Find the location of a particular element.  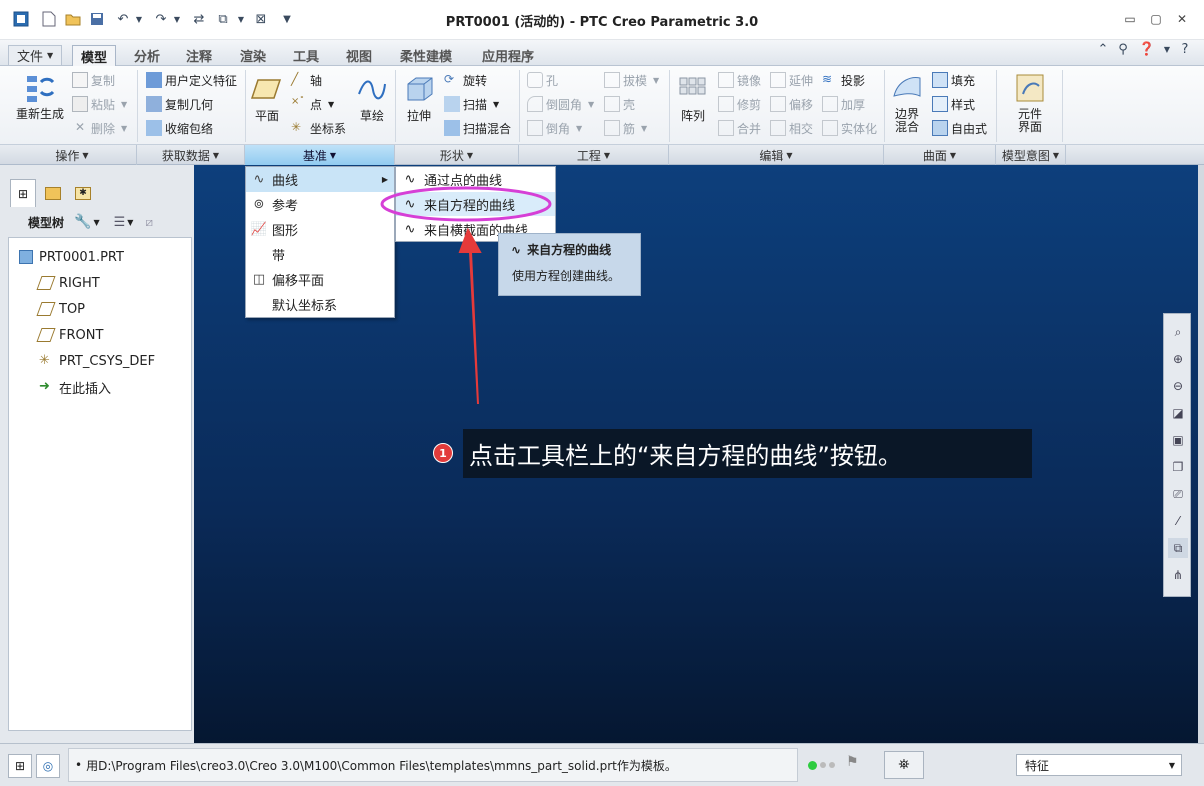

datum-display-icon: ⁄ is located at coordinates (1178, 521).